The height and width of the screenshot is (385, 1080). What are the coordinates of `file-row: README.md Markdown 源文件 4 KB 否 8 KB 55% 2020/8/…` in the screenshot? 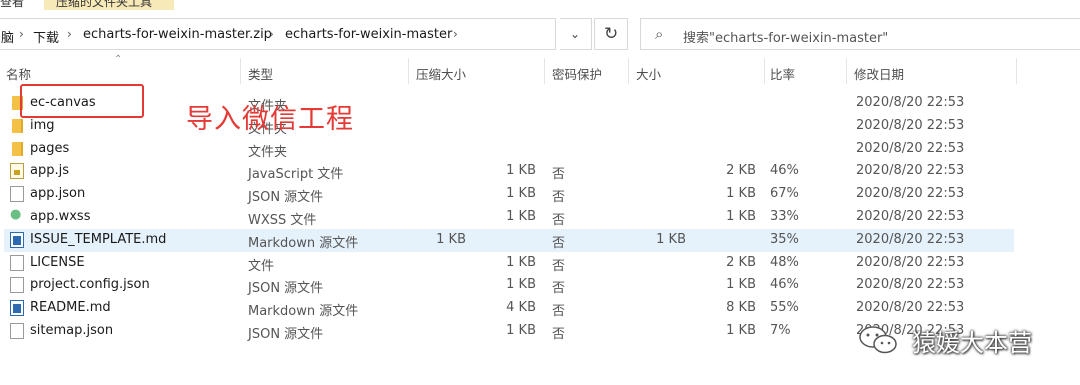 It's located at (540, 308).